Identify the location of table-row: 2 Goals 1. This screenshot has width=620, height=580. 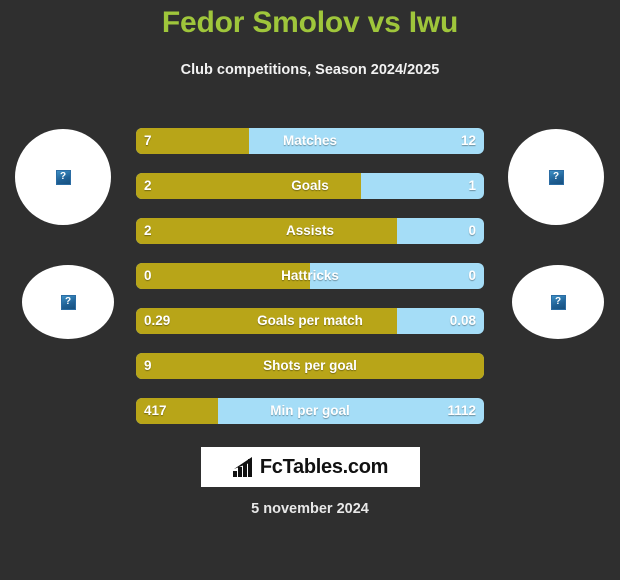
(310, 186).